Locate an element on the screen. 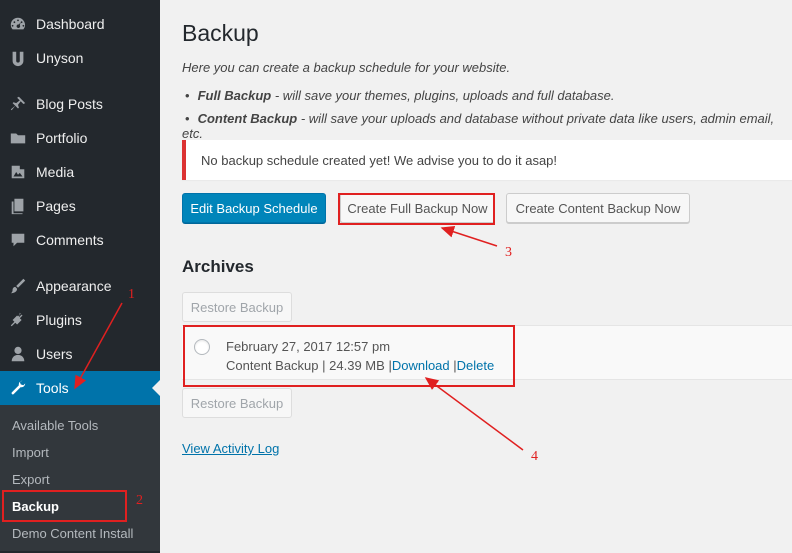  menu-item-plugins: Plugins is located at coordinates (80, 320).